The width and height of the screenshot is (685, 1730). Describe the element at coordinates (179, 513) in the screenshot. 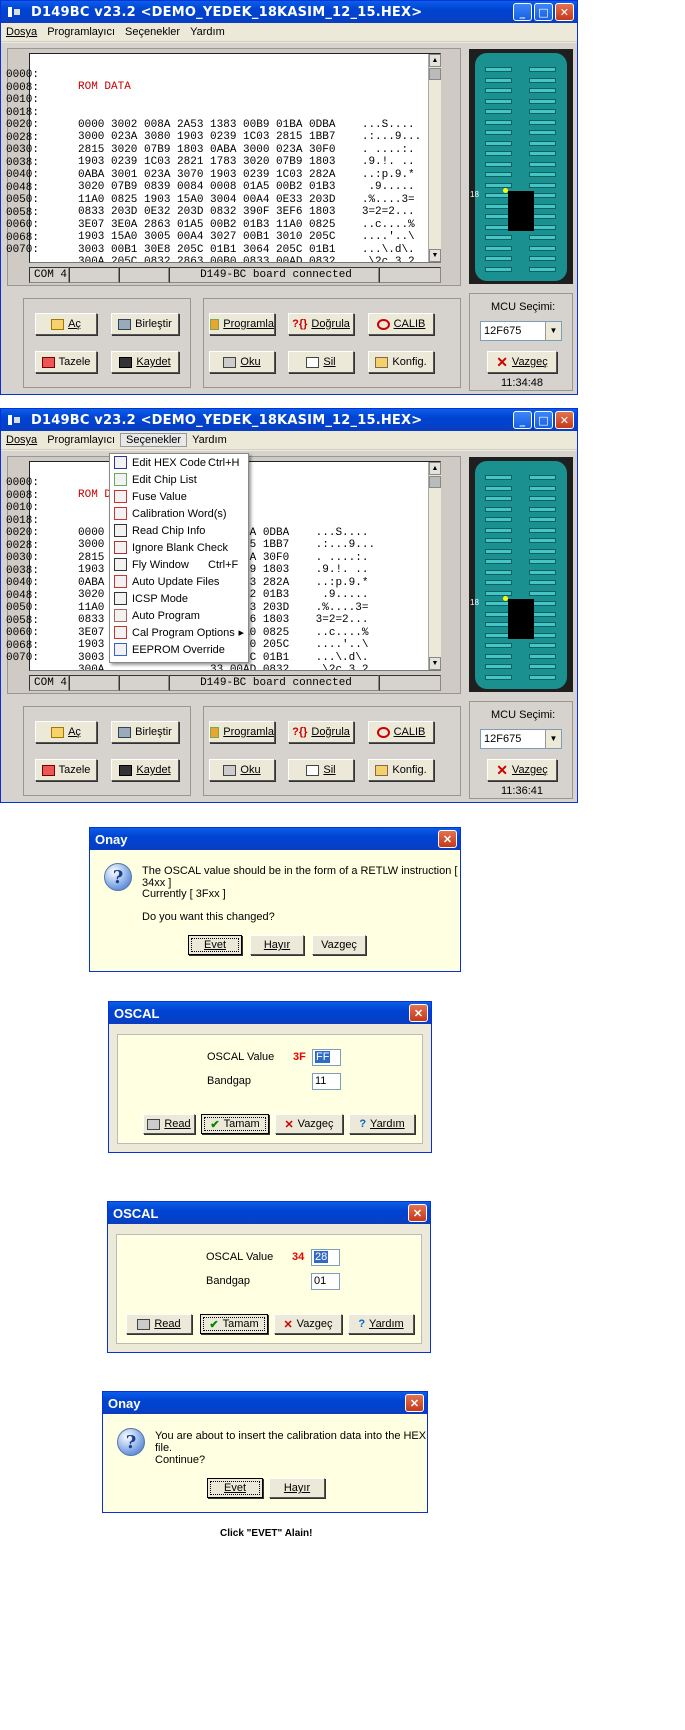

I see `menu-item: Calibration Word(s)` at that location.